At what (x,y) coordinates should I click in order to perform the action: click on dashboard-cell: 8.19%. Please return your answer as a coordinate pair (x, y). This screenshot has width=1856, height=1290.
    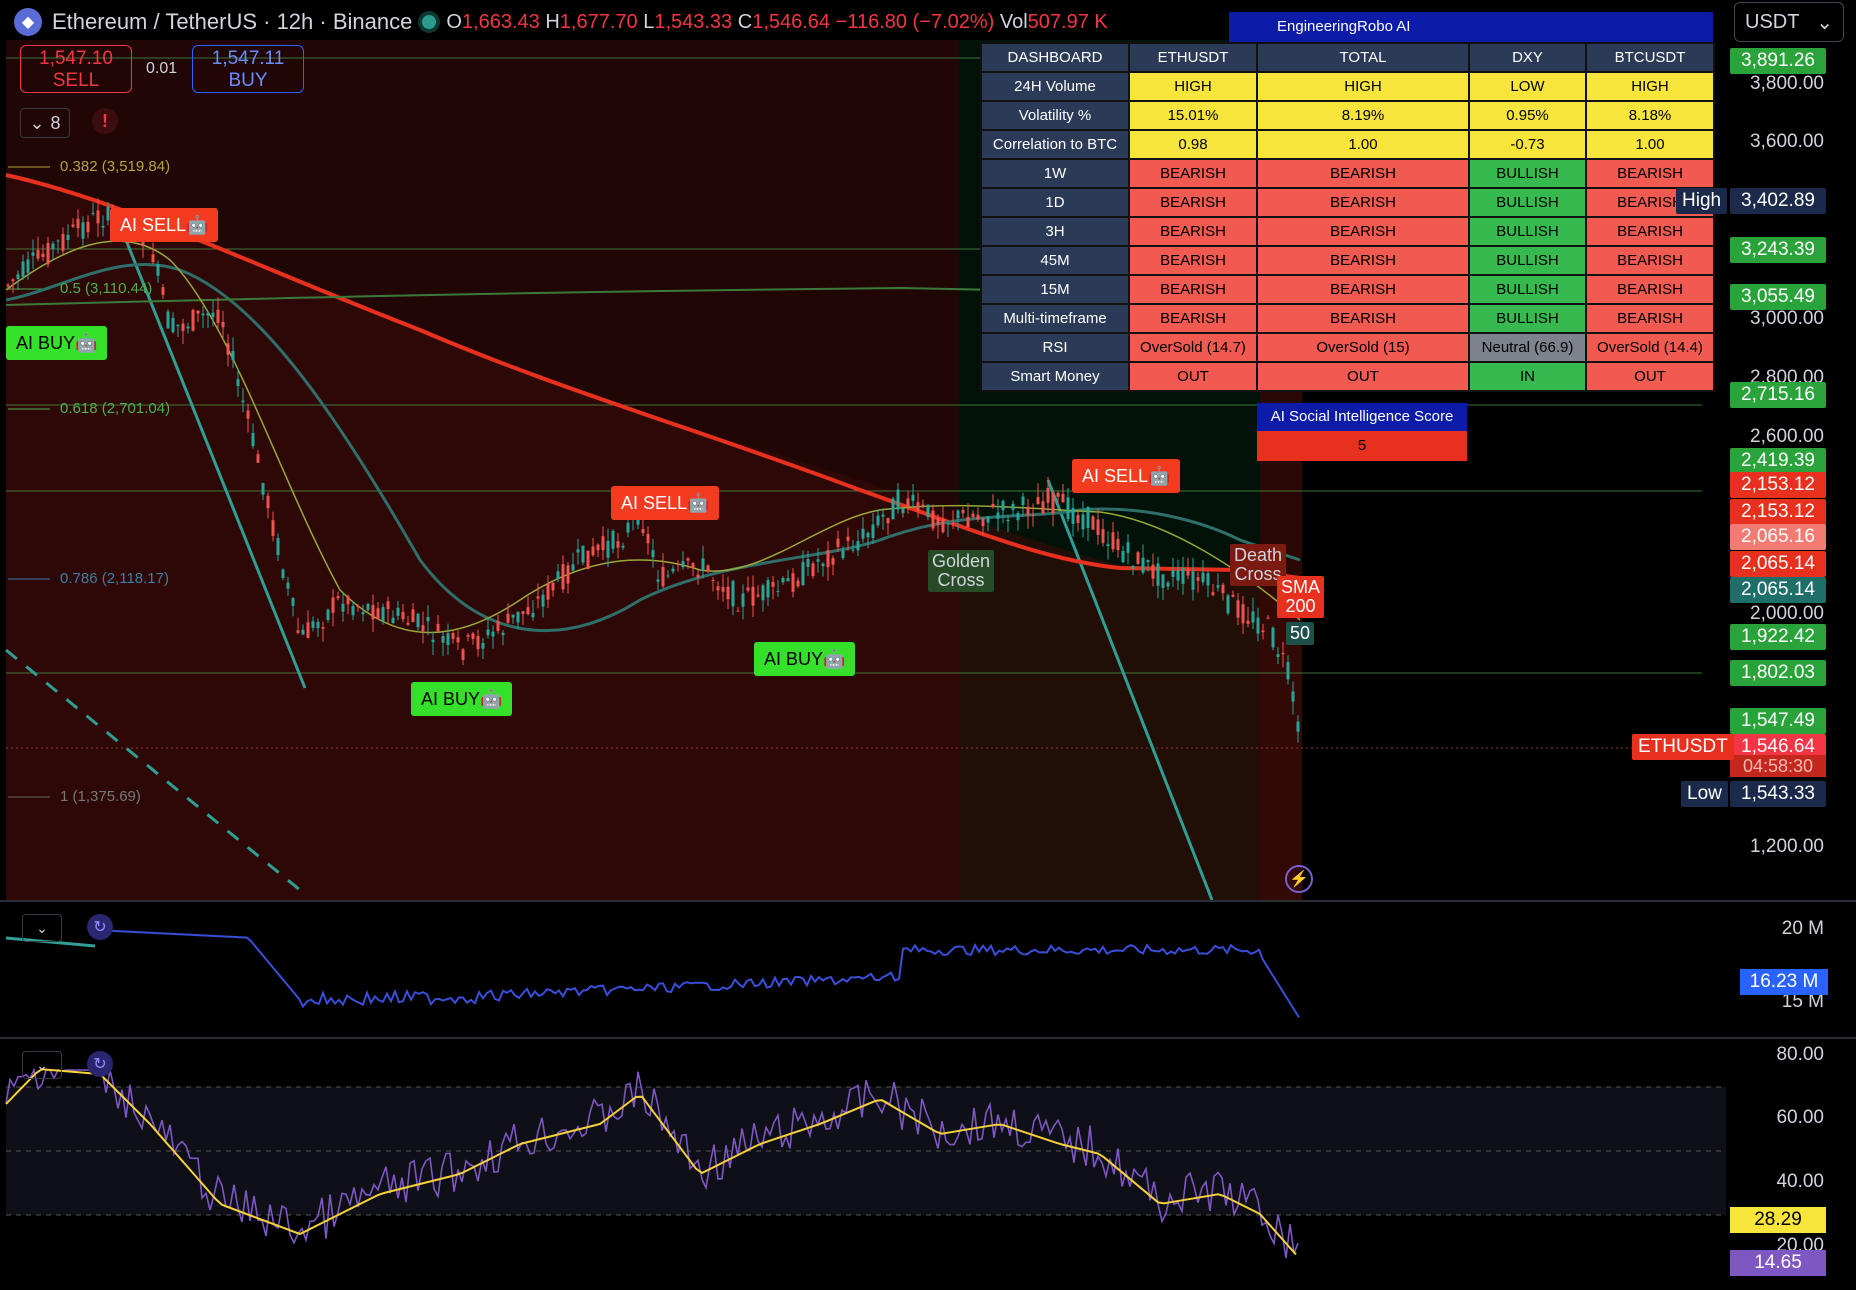
    Looking at the image, I should click on (1363, 115).